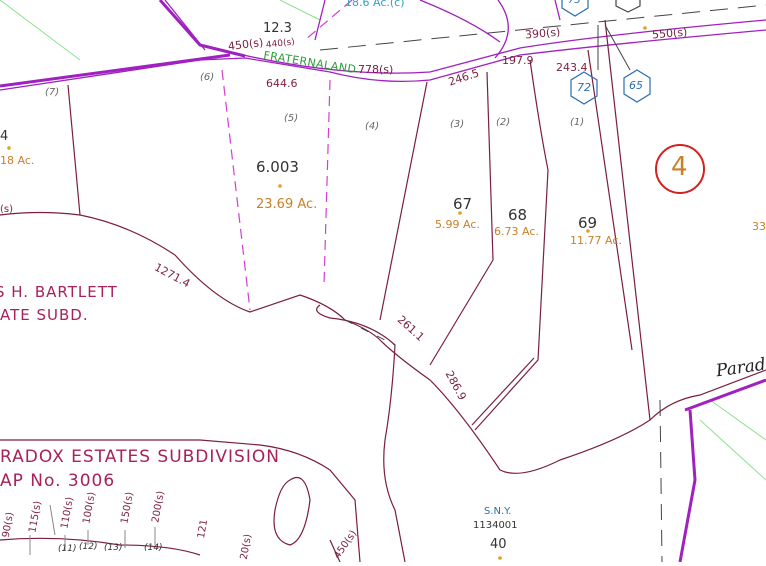 This screenshot has width=766, height=566. Describe the element at coordinates (498, 544) in the screenshot. I see `parcel-id-40: 40` at that location.